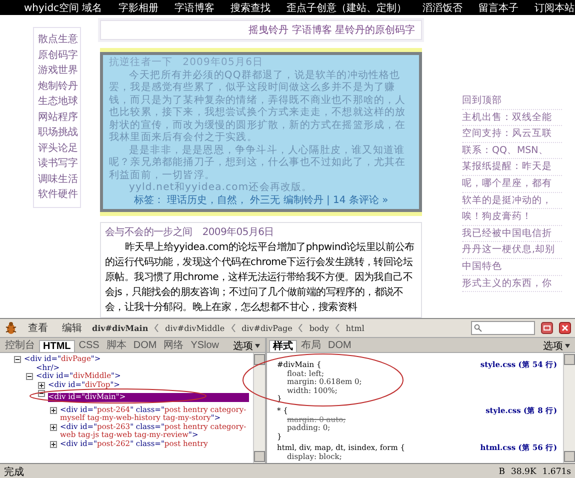 This screenshot has width=575, height=478. Describe the element at coordinates (498, 7) in the screenshot. I see `nav-link: 留言本子` at that location.